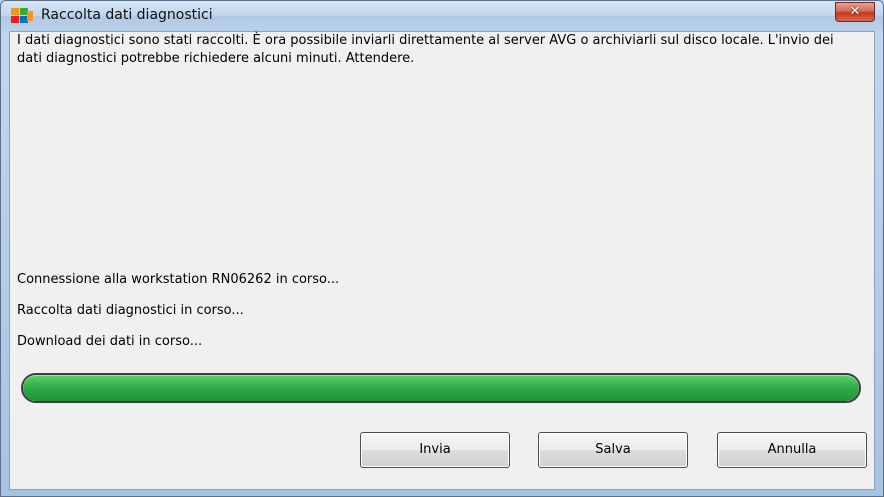 Image resolution: width=884 pixels, height=497 pixels. I want to click on progress-bar-fill, so click(441, 388).